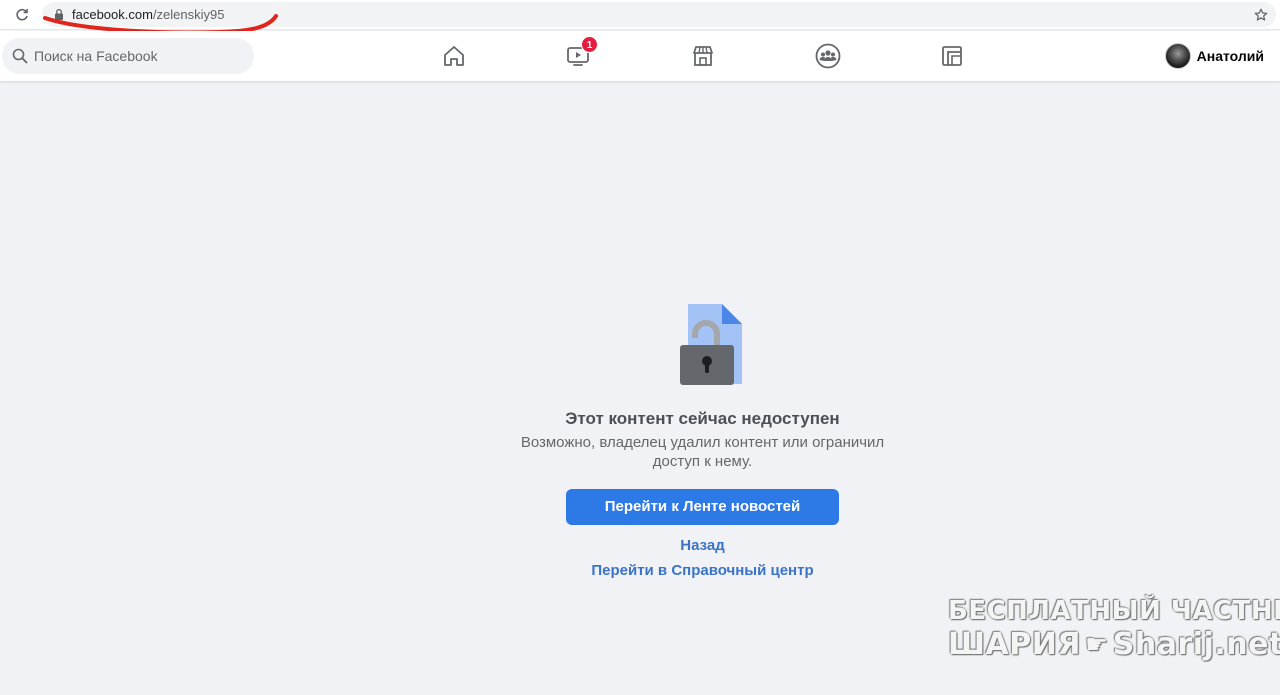 The height and width of the screenshot is (695, 1280). What do you see at coordinates (702, 546) in the screenshot?
I see `back-link: Назад` at bounding box center [702, 546].